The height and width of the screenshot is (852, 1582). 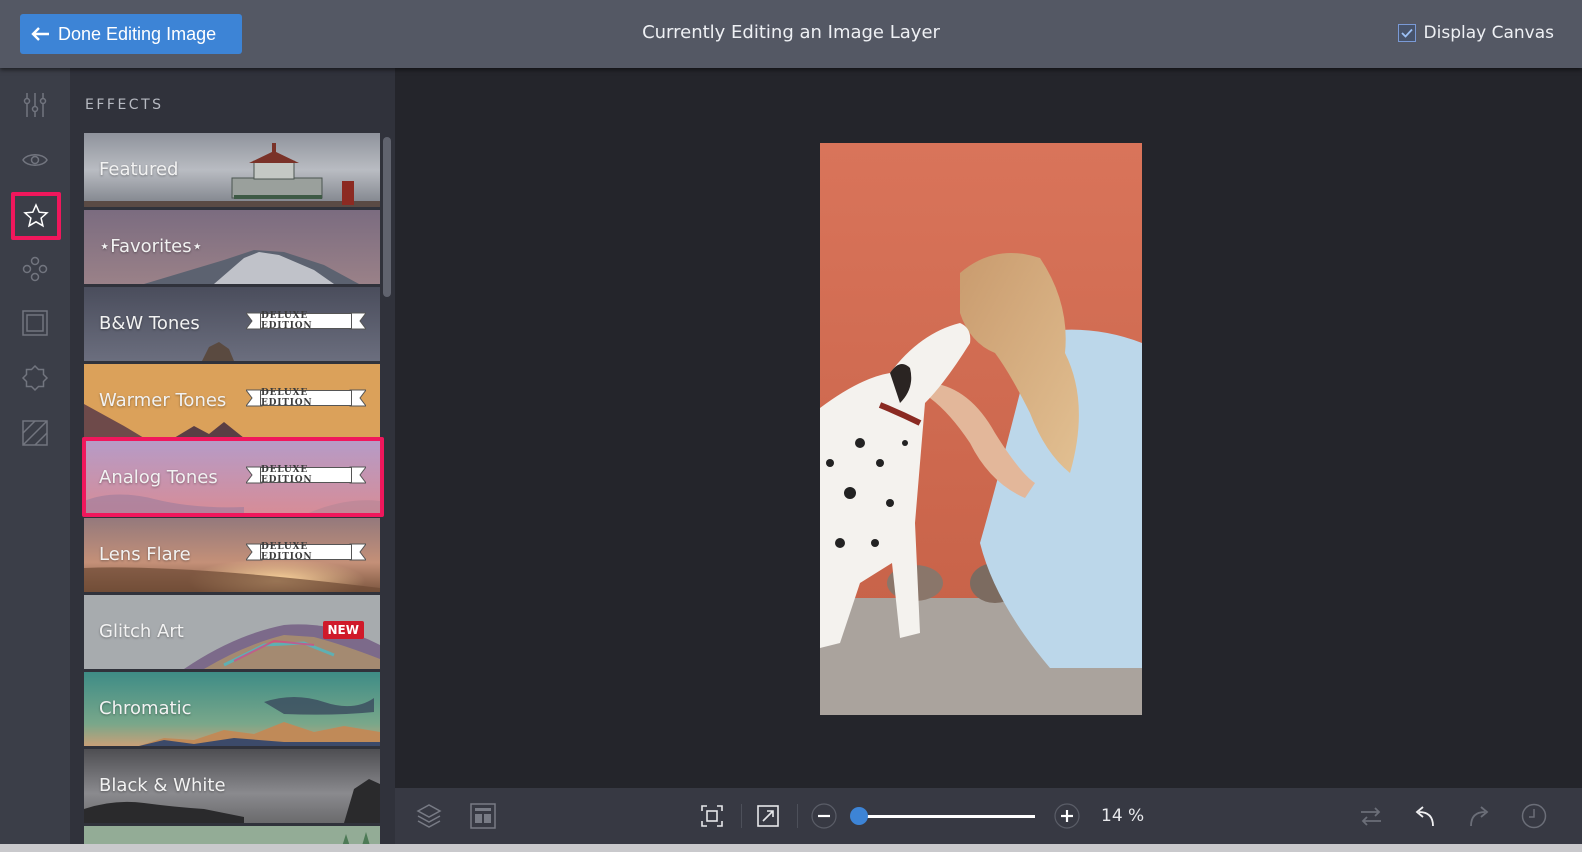 I want to click on zoom-slider-track, so click(x=945, y=816).